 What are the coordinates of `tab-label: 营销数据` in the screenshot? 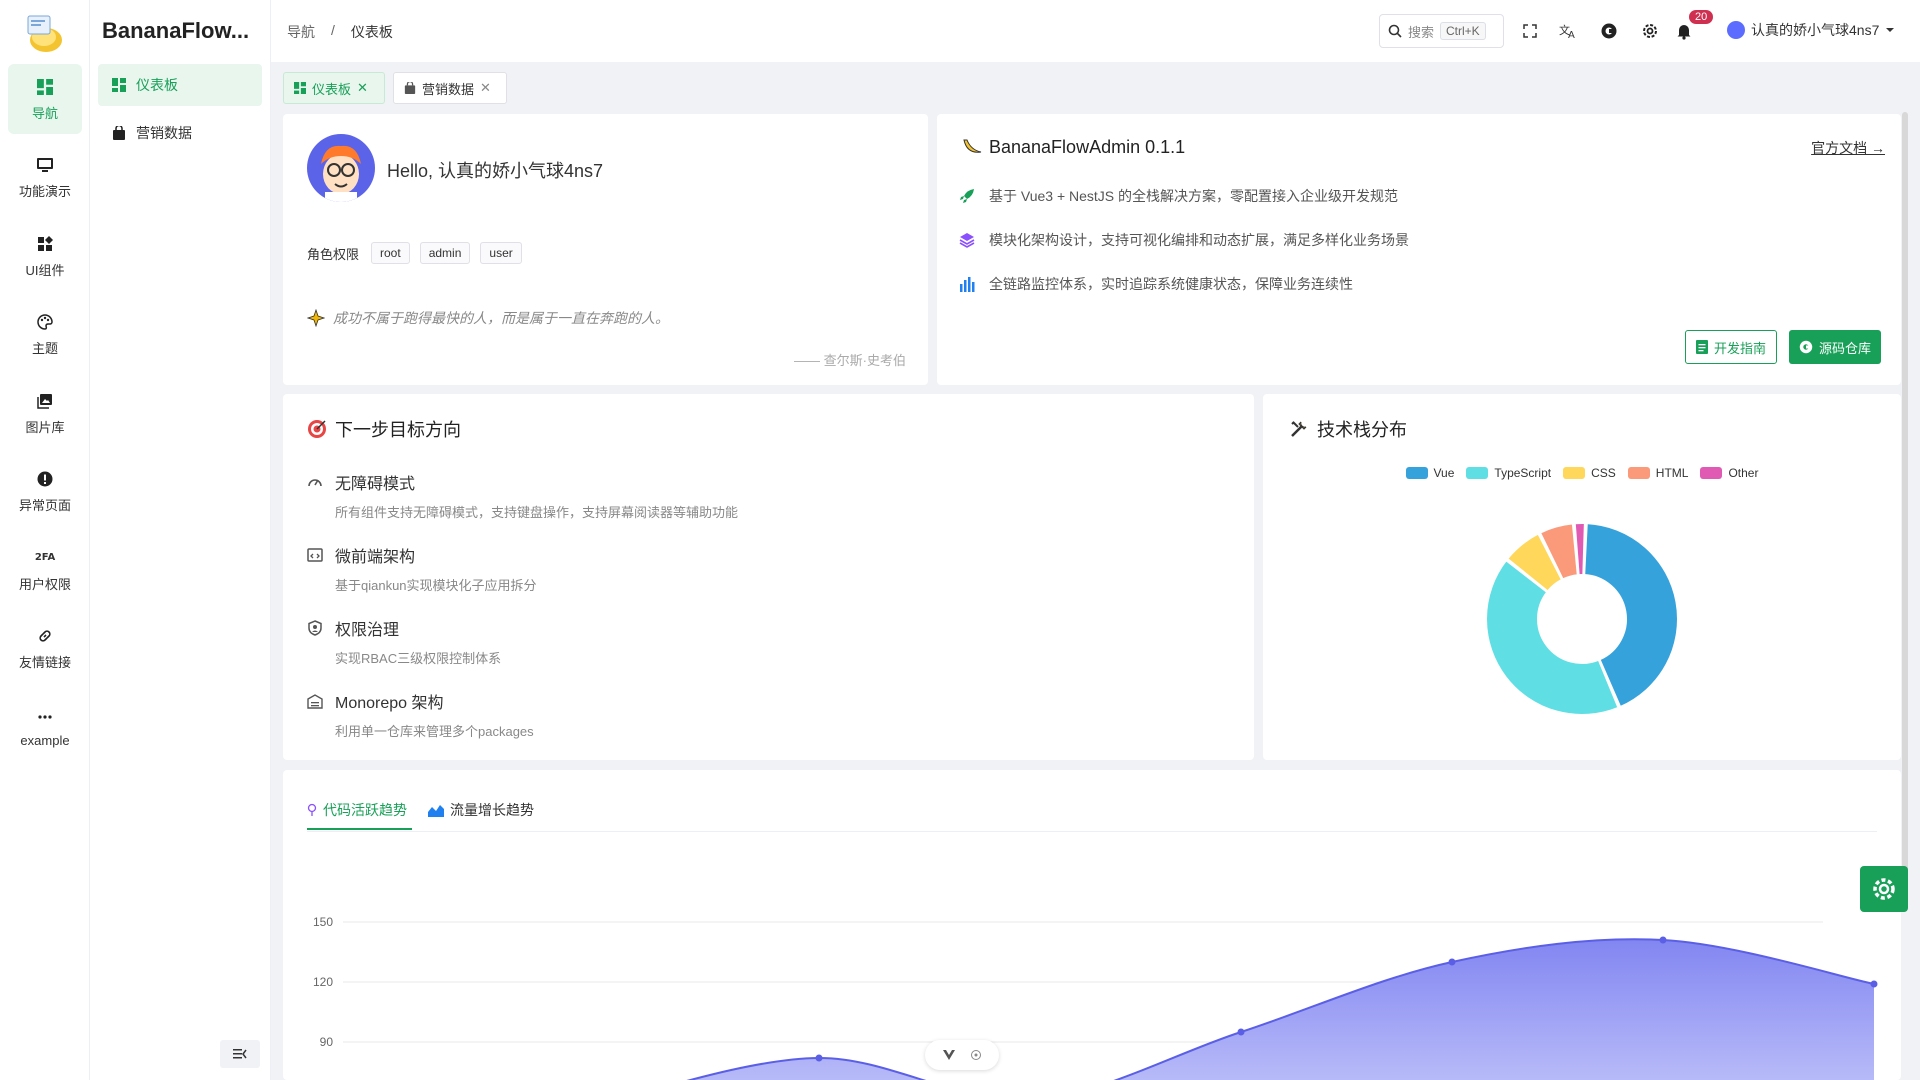 It's located at (448, 89).